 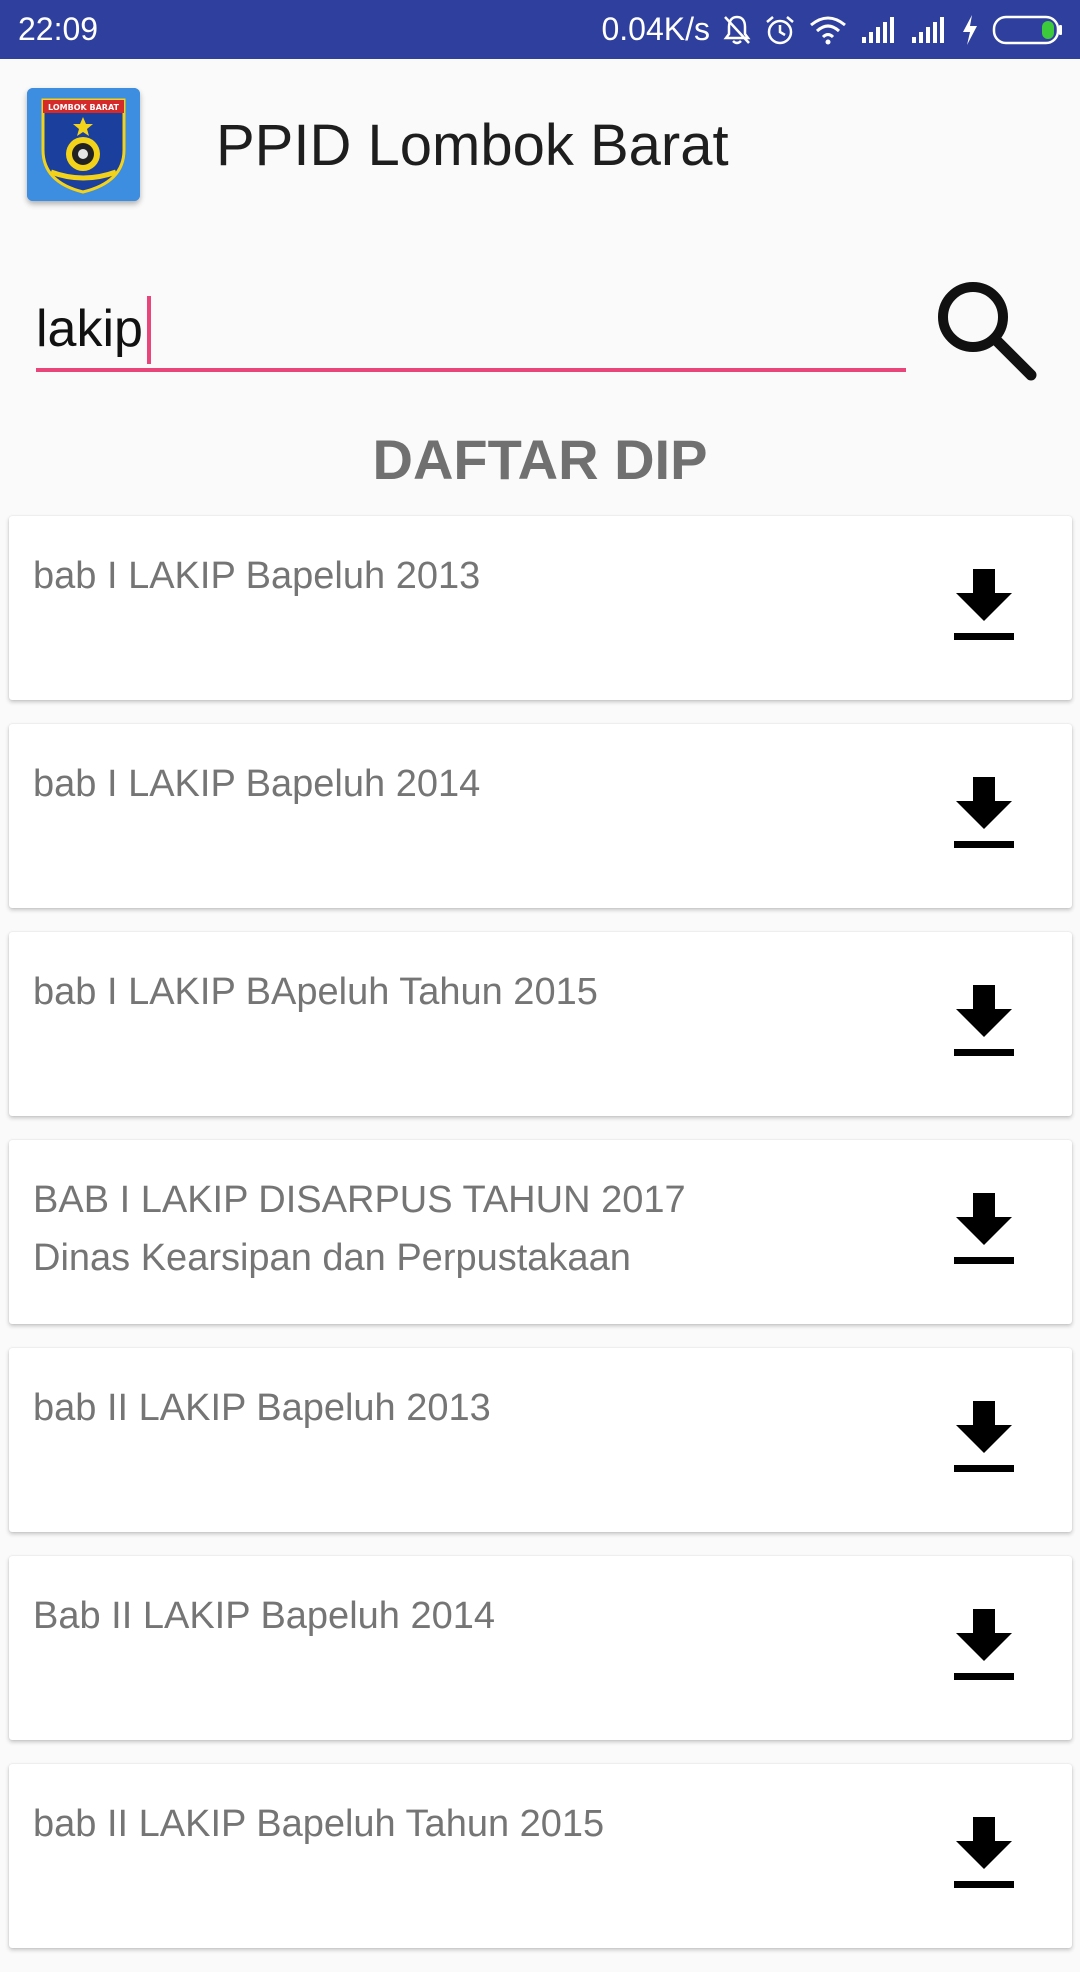 What do you see at coordinates (540, 816) in the screenshot?
I see `document-item: bab I LAKIP Bapeluh 2014` at bounding box center [540, 816].